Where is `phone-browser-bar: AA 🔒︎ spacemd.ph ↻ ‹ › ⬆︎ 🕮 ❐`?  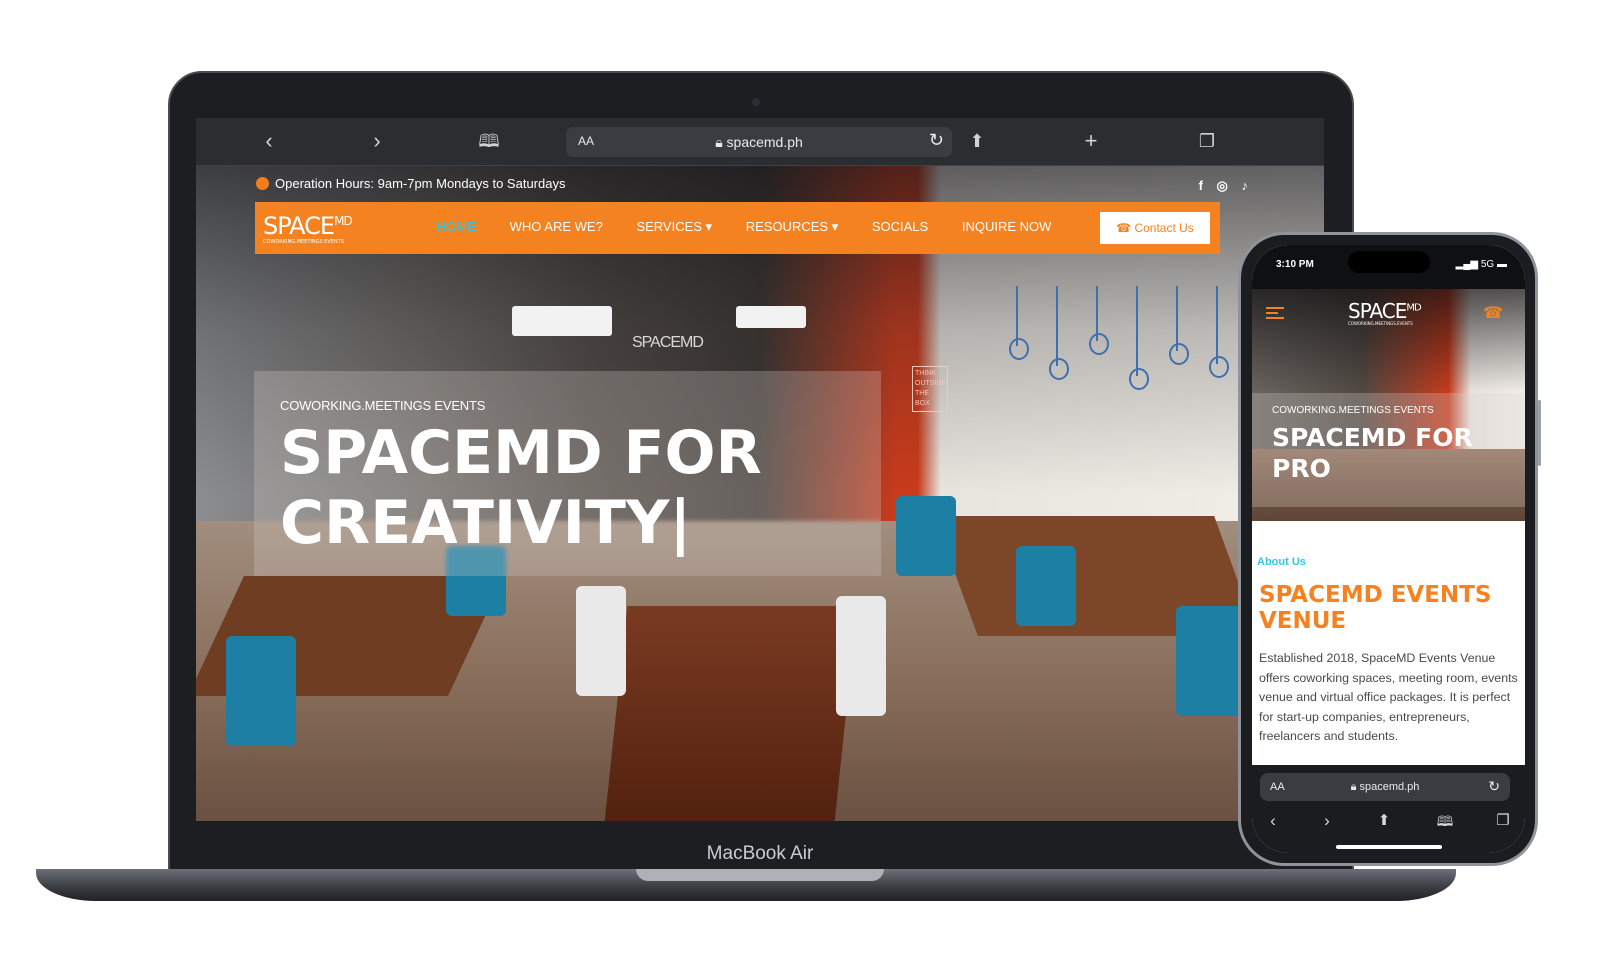 phone-browser-bar: AA 🔒︎ spacemd.ph ↻ ‹ › ⬆︎ 🕮 ❐ is located at coordinates (1388, 809).